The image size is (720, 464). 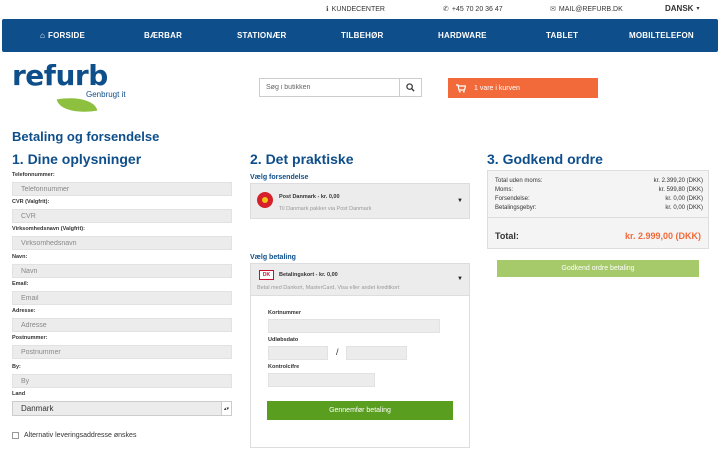 I want to click on name-field, so click(x=122, y=271).